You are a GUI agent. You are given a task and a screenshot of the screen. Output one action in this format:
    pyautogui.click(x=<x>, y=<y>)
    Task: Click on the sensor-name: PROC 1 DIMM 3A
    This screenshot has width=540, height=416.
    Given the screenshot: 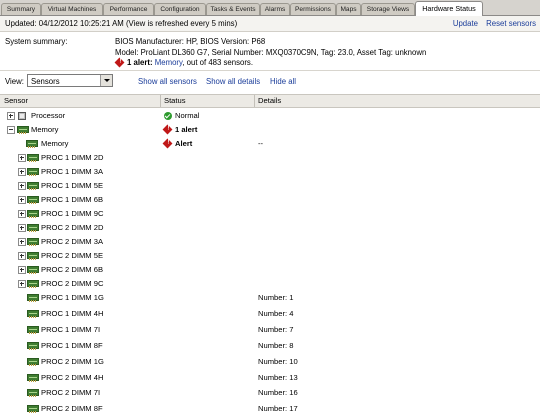 What is the action you would take?
    pyautogui.click(x=72, y=171)
    